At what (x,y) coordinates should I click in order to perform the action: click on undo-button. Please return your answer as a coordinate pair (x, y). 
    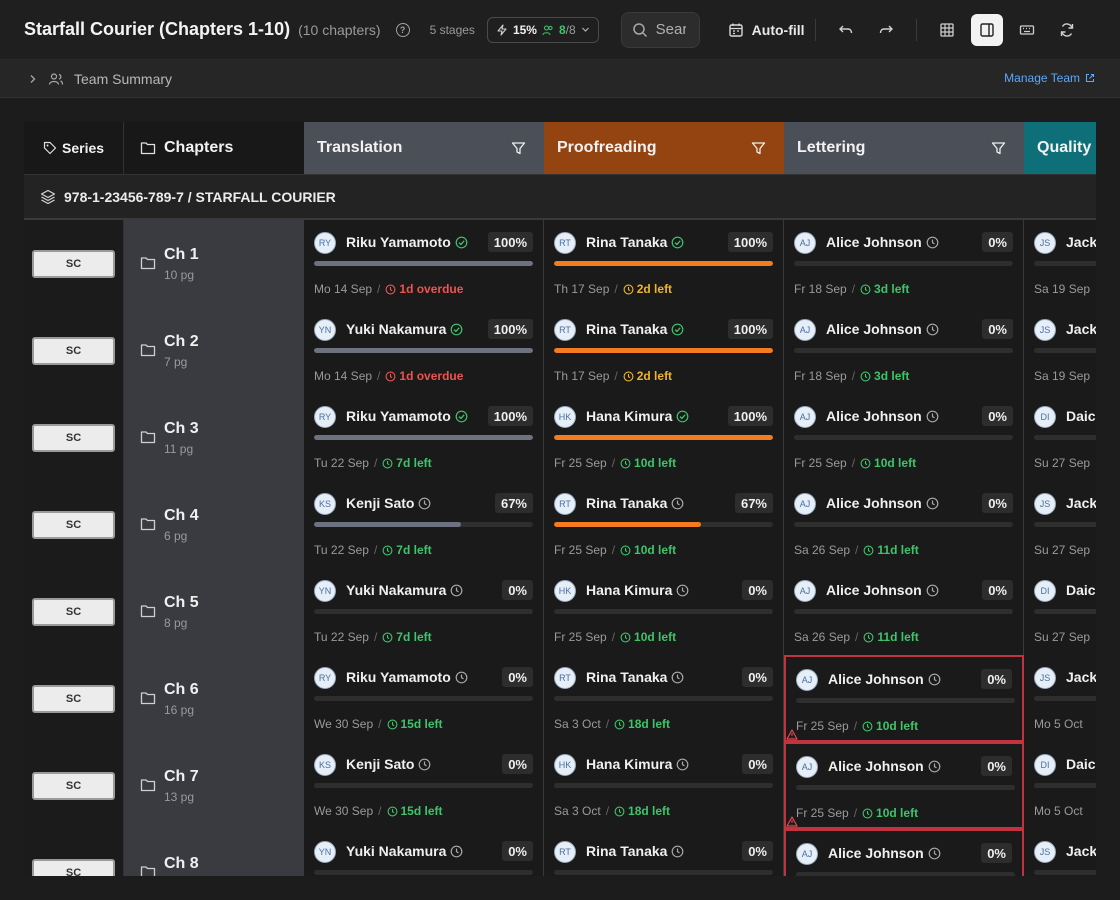
    Looking at the image, I should click on (846, 30).